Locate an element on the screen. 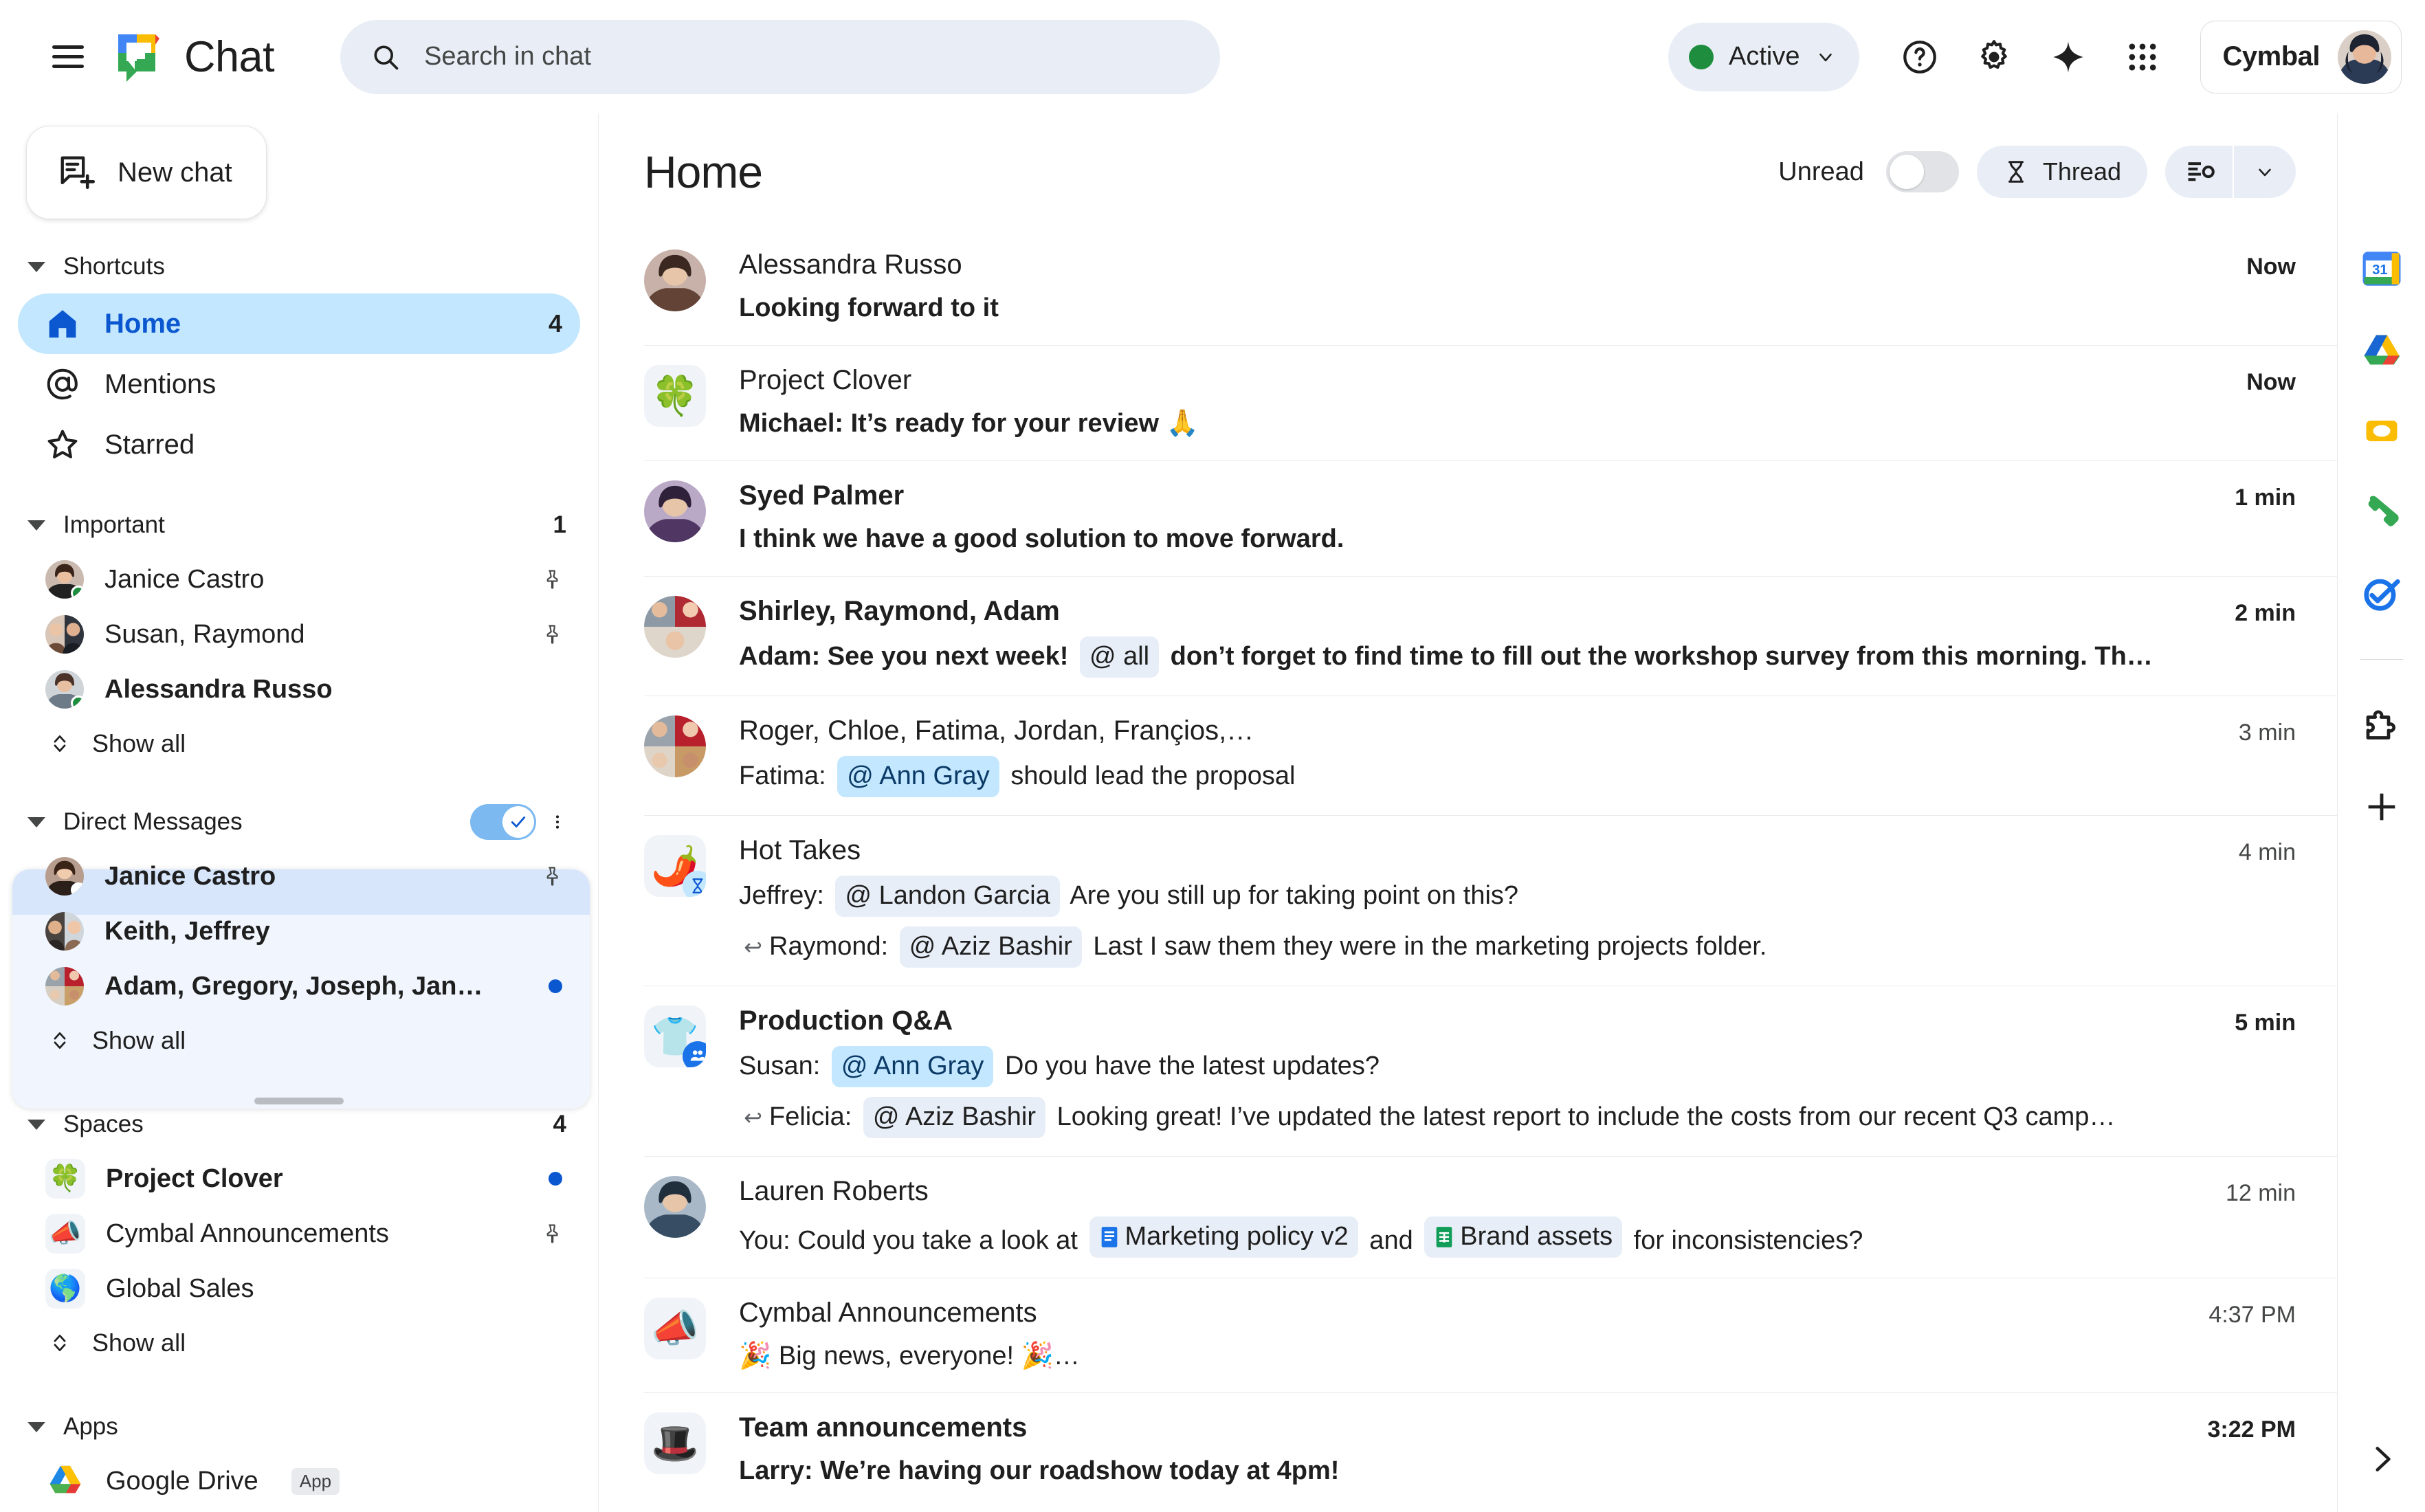 Image resolution: width=2425 pixels, height=1512 pixels. search-input: Search in chat is located at coordinates (781, 56).